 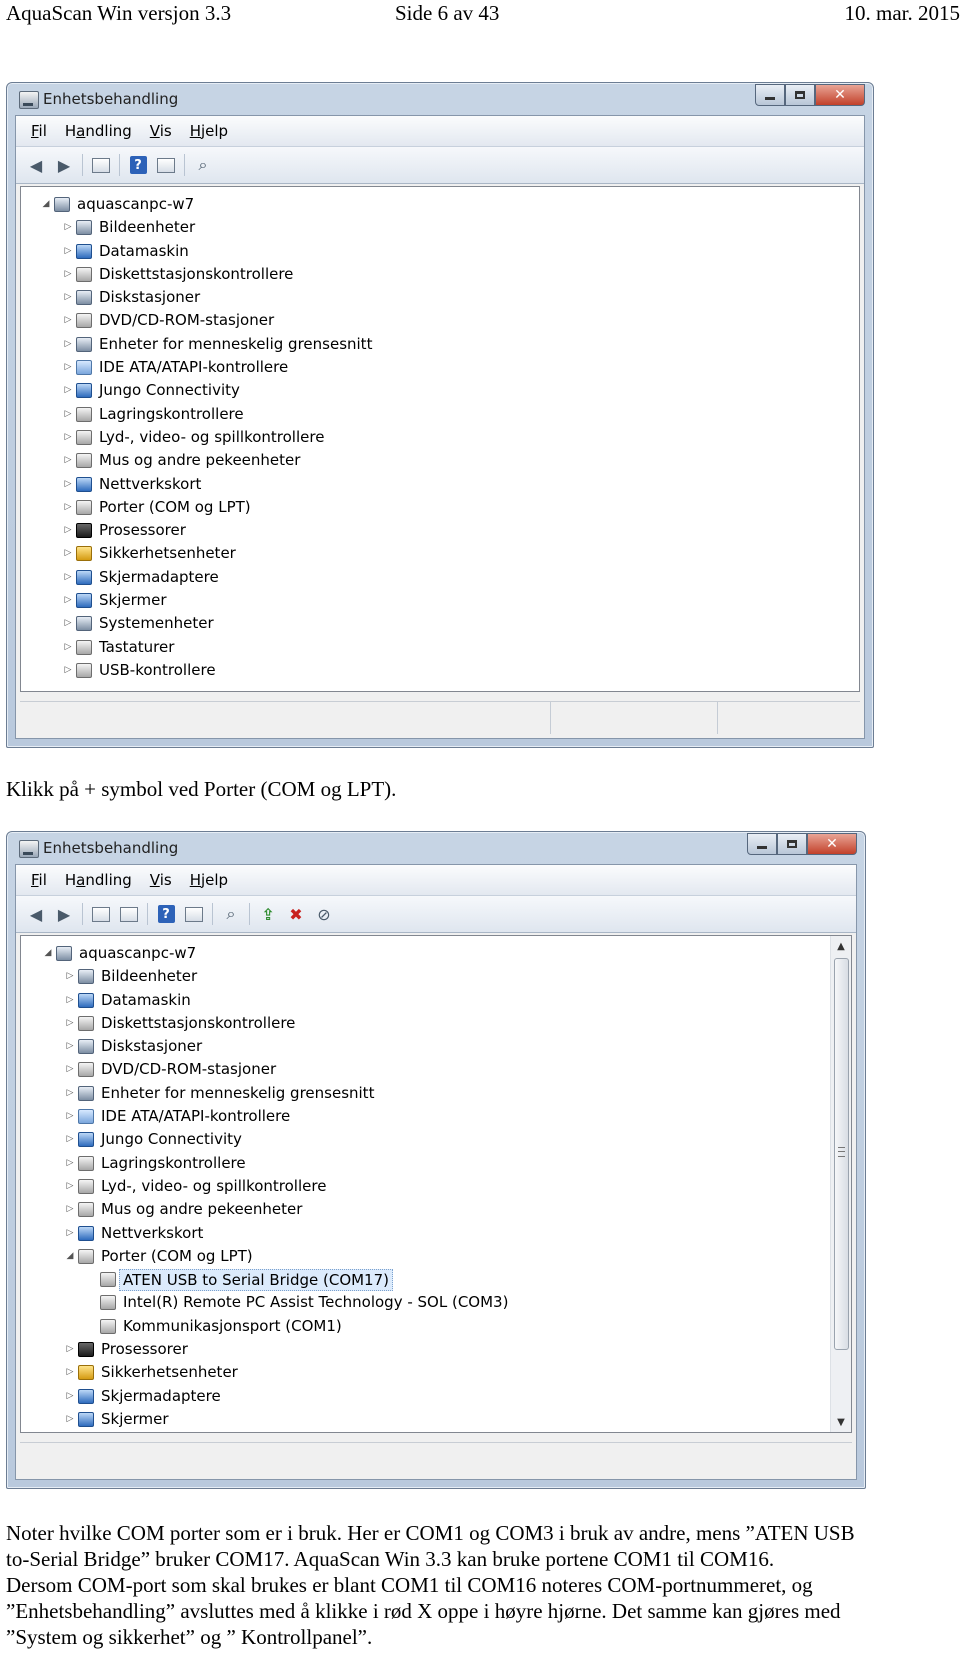 What do you see at coordinates (166, 914) in the screenshot?
I see `help-icon: ?` at bounding box center [166, 914].